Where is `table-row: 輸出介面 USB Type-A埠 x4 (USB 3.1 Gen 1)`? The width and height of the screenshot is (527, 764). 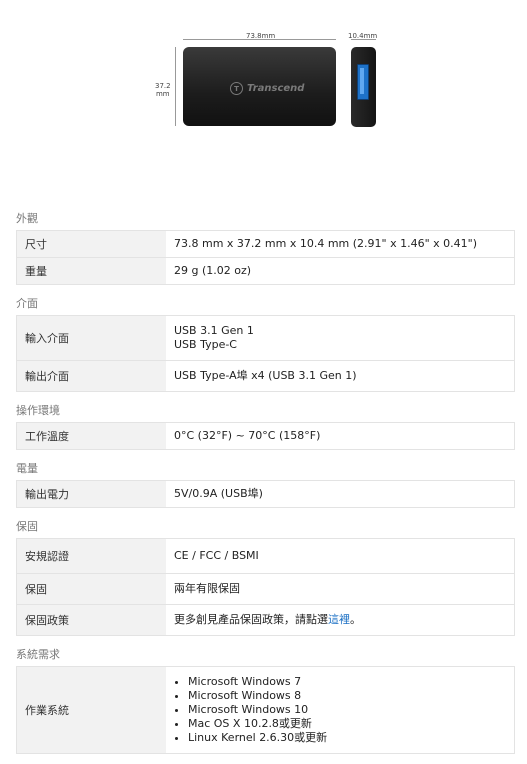 table-row: 輸出介面 USB Type-A埠 x4 (USB 3.1 Gen 1) is located at coordinates (265, 376).